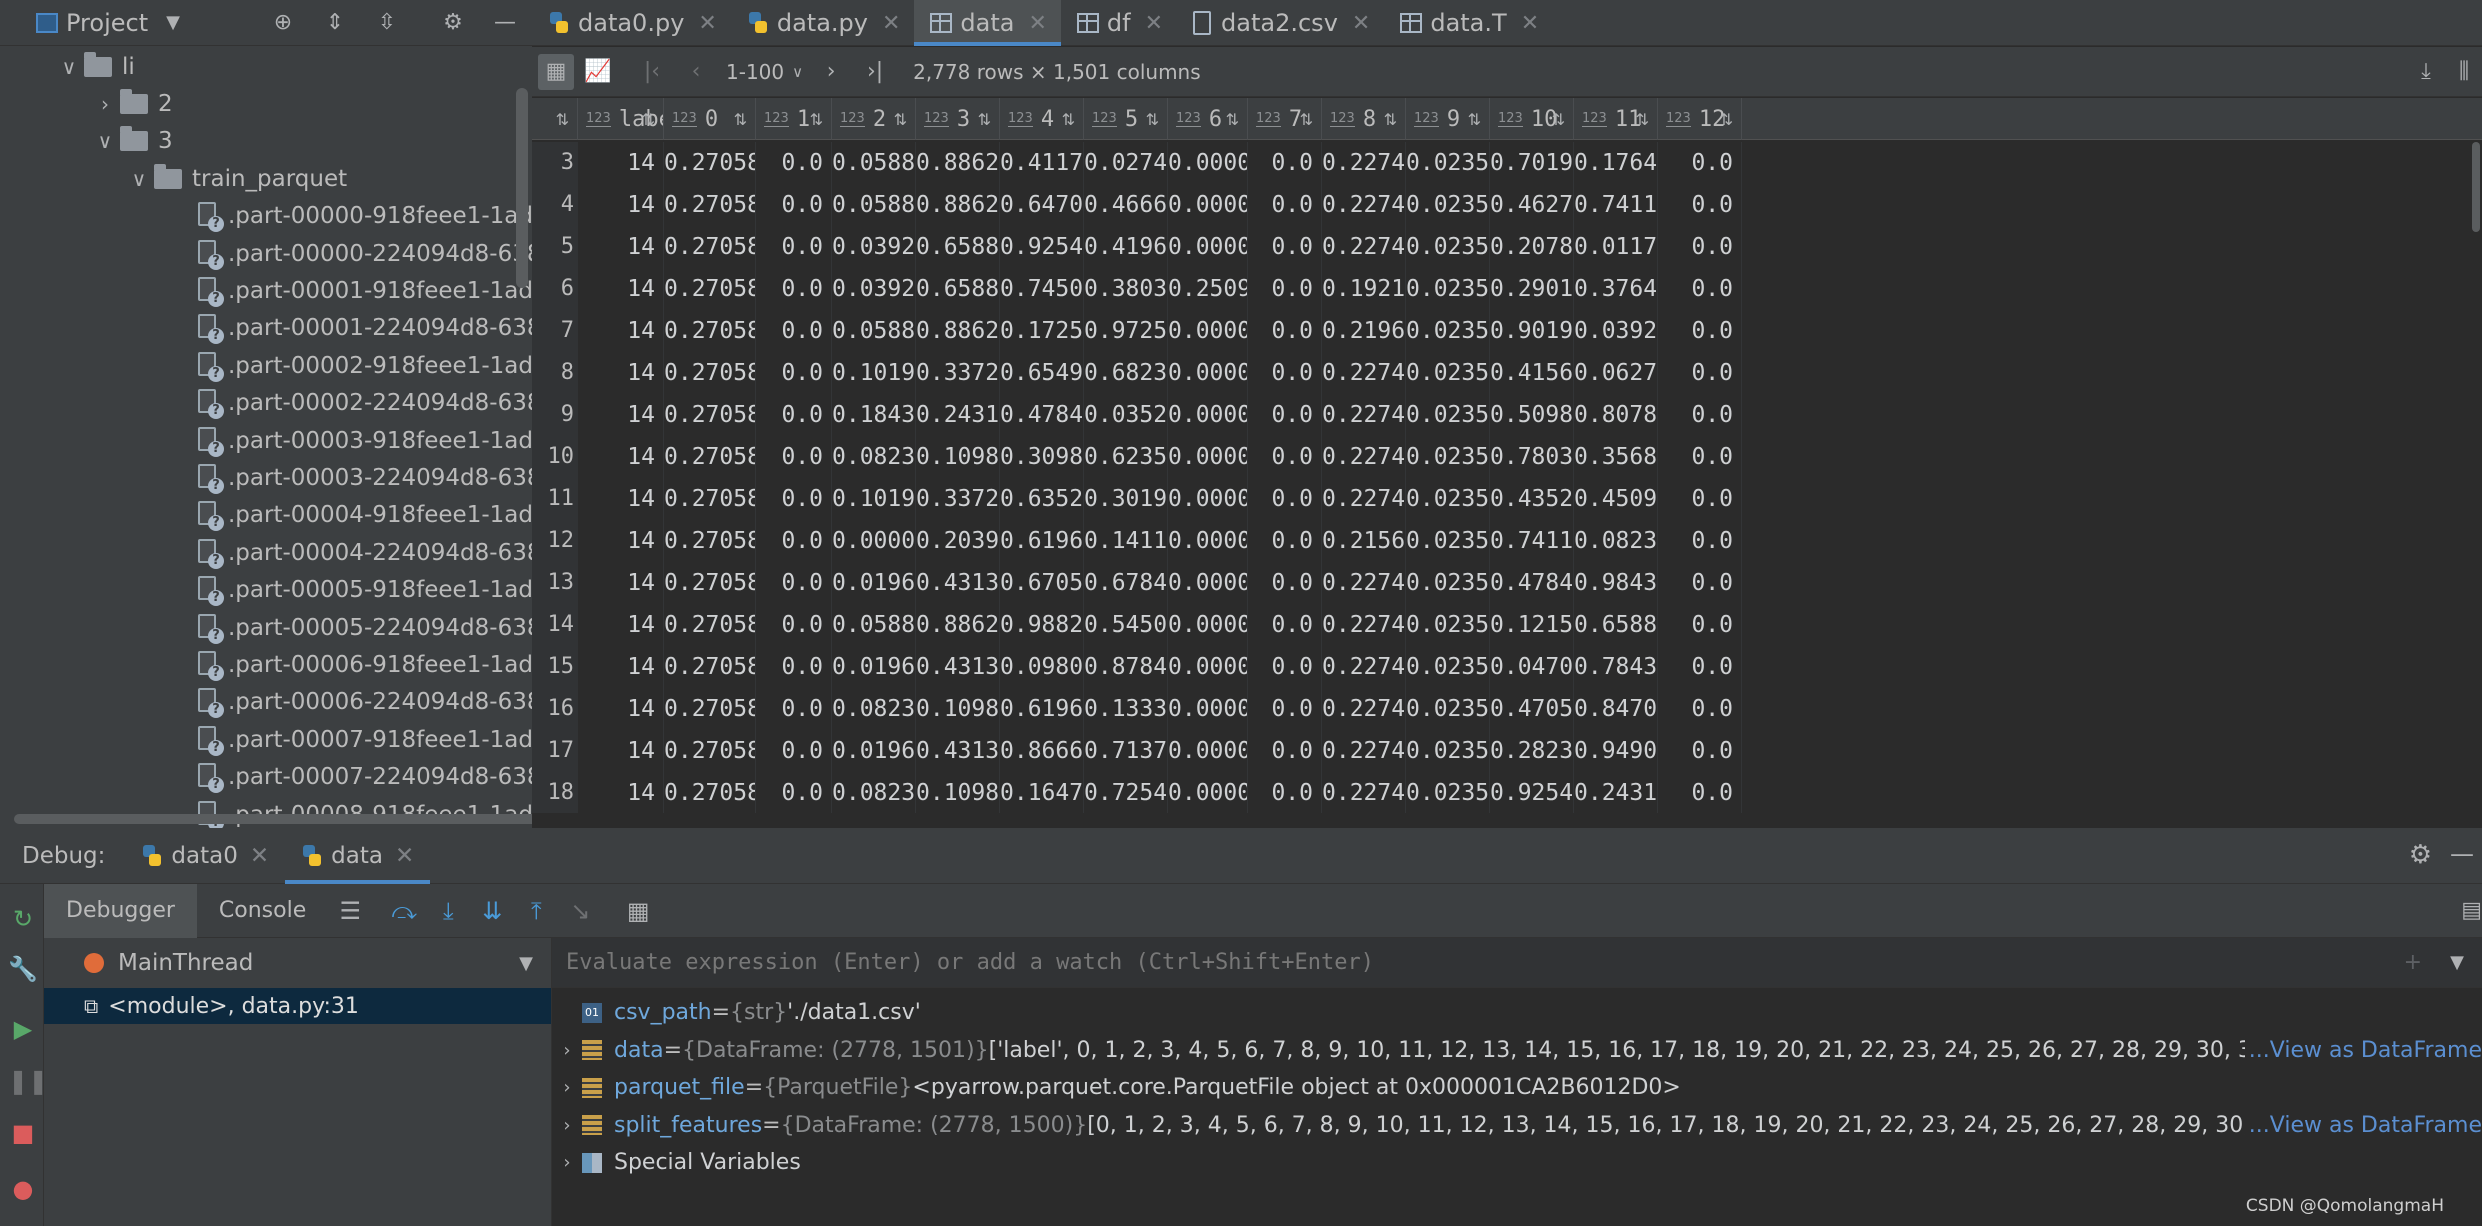  I want to click on previous-page-icon: ‹, so click(696, 72).